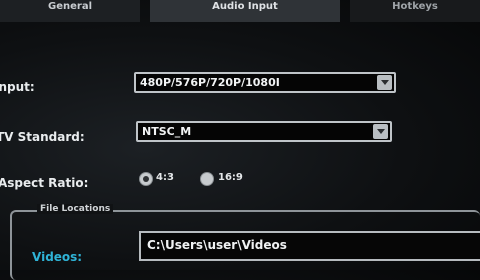 This screenshot has height=280, width=480. What do you see at coordinates (167, 131) in the screenshot?
I see `tv-standard-select-value: NTSC_M` at bounding box center [167, 131].